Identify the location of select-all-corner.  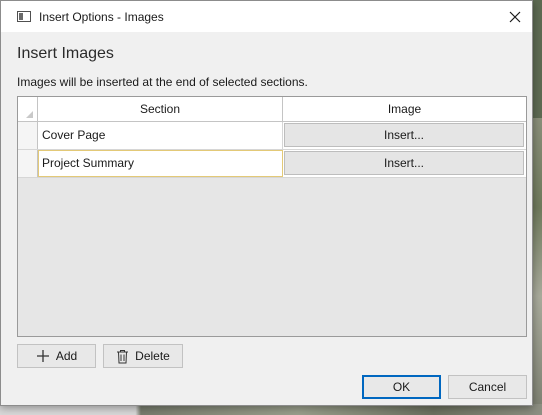
(28, 109).